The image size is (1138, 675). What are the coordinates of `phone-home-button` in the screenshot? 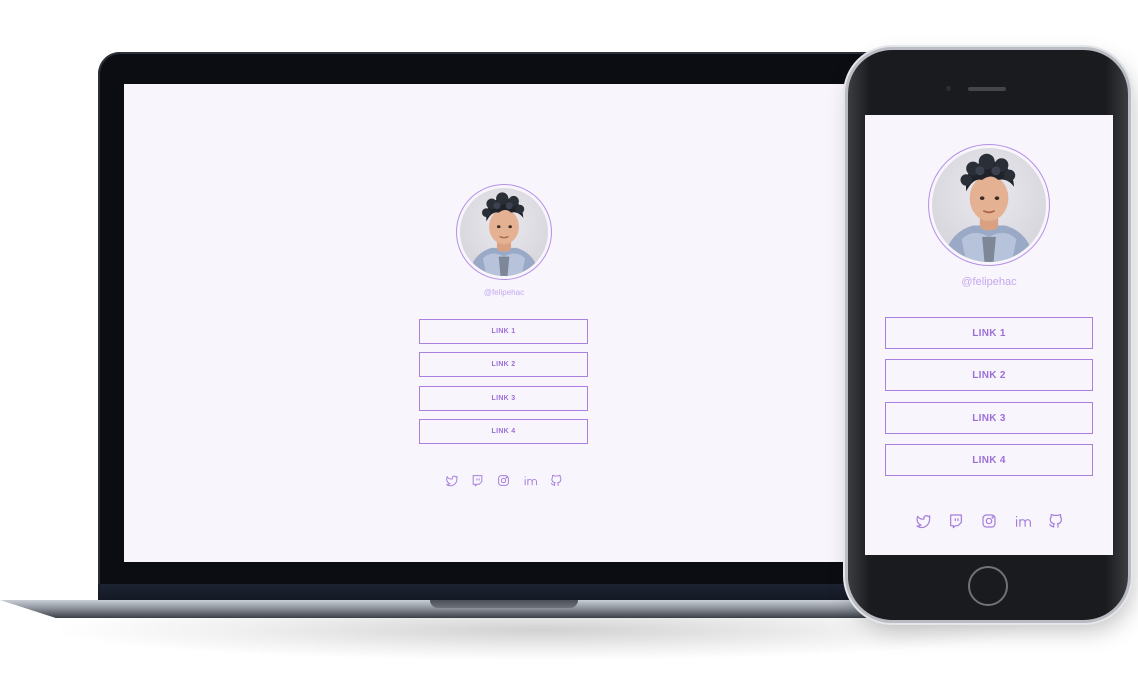 It's located at (988, 586).